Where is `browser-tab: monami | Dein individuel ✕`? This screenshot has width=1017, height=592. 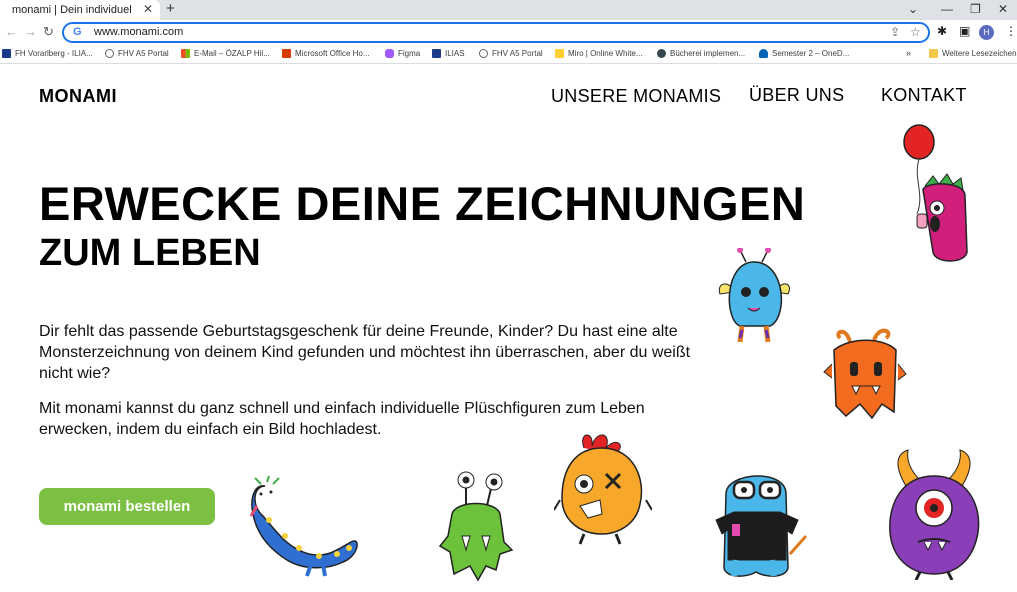 browser-tab: monami | Dein individuel ✕ is located at coordinates (80, 10).